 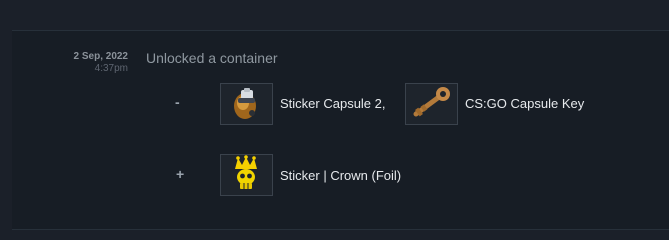 What do you see at coordinates (177, 102) in the screenshot?
I see `items-removed-sign: -` at bounding box center [177, 102].